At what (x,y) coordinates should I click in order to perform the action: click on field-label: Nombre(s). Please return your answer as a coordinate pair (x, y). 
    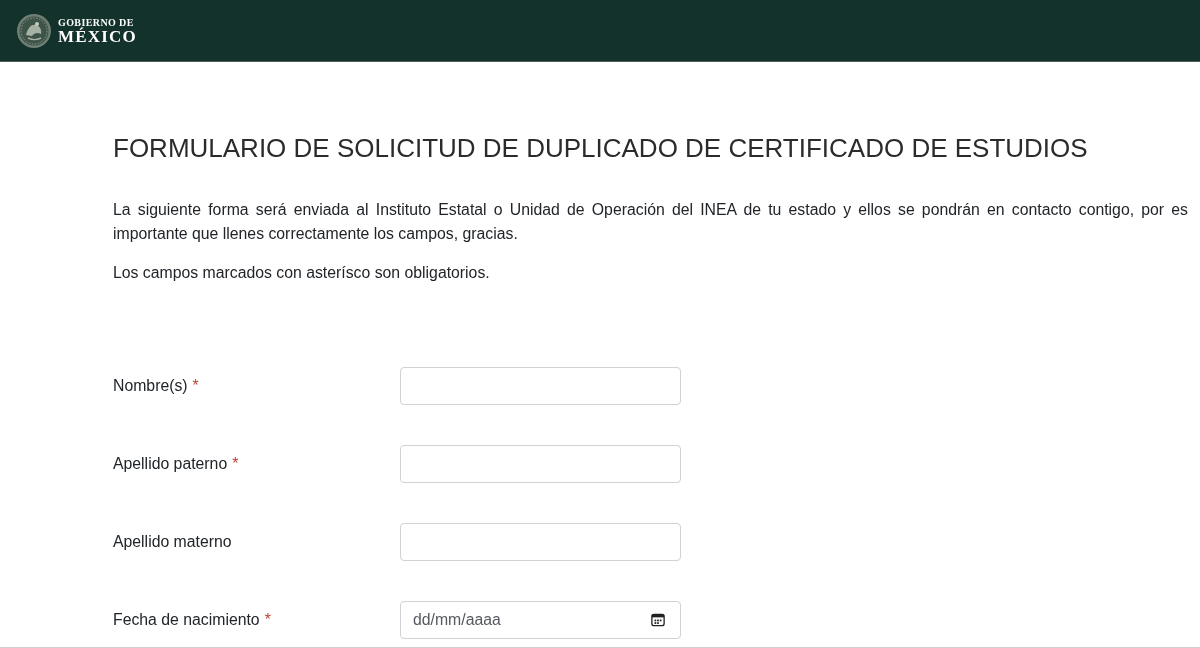
    Looking at the image, I should click on (150, 386).